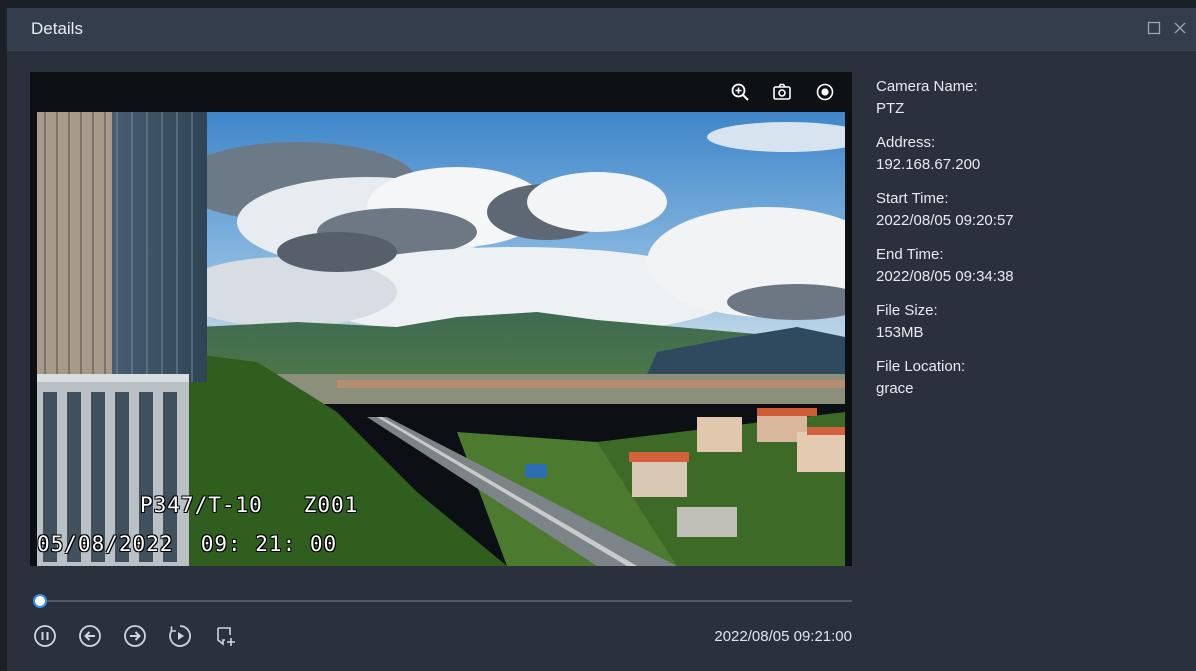 Image resolution: width=1196 pixels, height=671 pixels. Describe the element at coordinates (442, 601) in the screenshot. I see `progress-track` at that location.